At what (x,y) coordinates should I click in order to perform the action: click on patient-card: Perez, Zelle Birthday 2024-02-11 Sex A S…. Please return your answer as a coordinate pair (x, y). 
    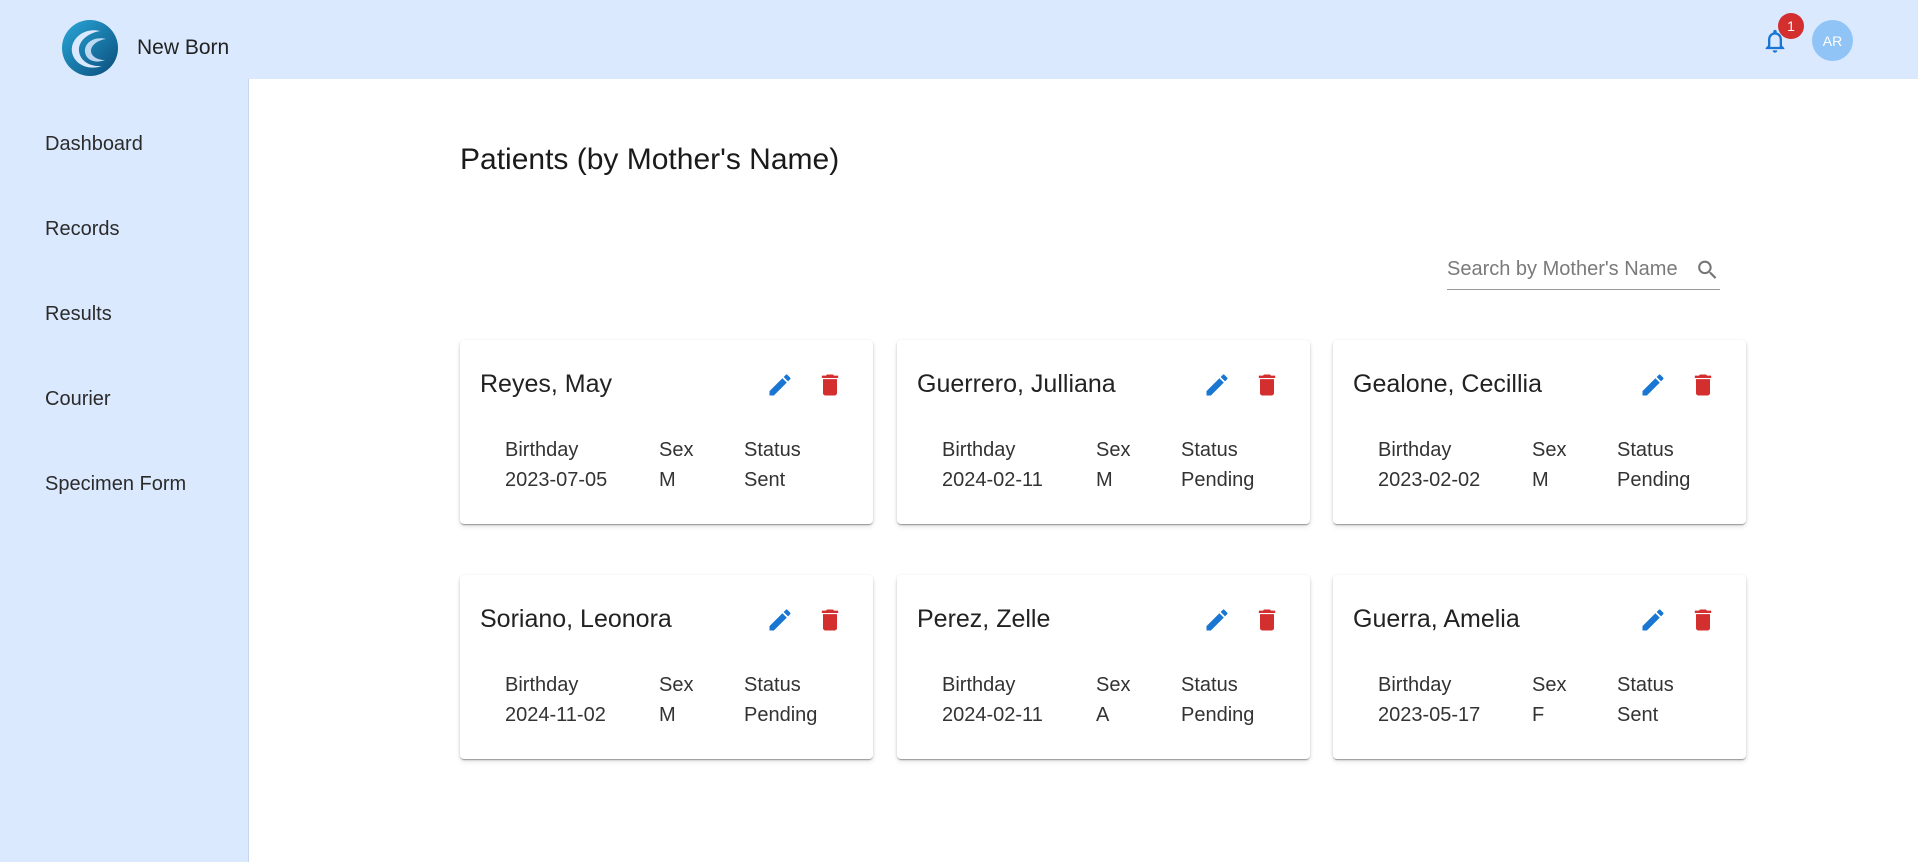
    Looking at the image, I should click on (1103, 667).